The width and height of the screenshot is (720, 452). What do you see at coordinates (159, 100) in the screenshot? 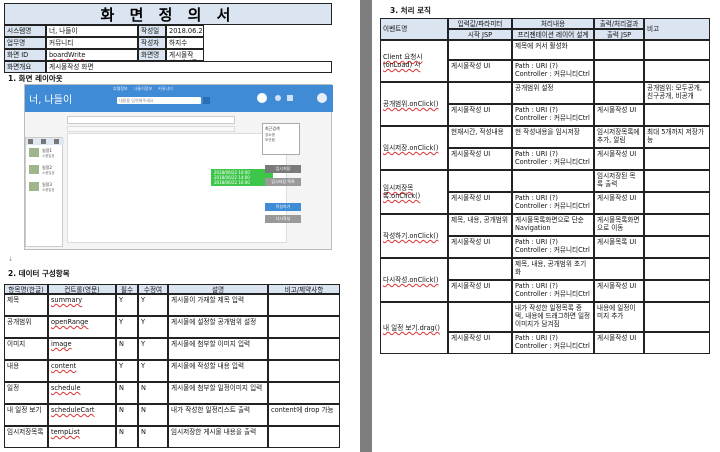
I see `mock-search-input: 내용을 입력해주세요` at bounding box center [159, 100].